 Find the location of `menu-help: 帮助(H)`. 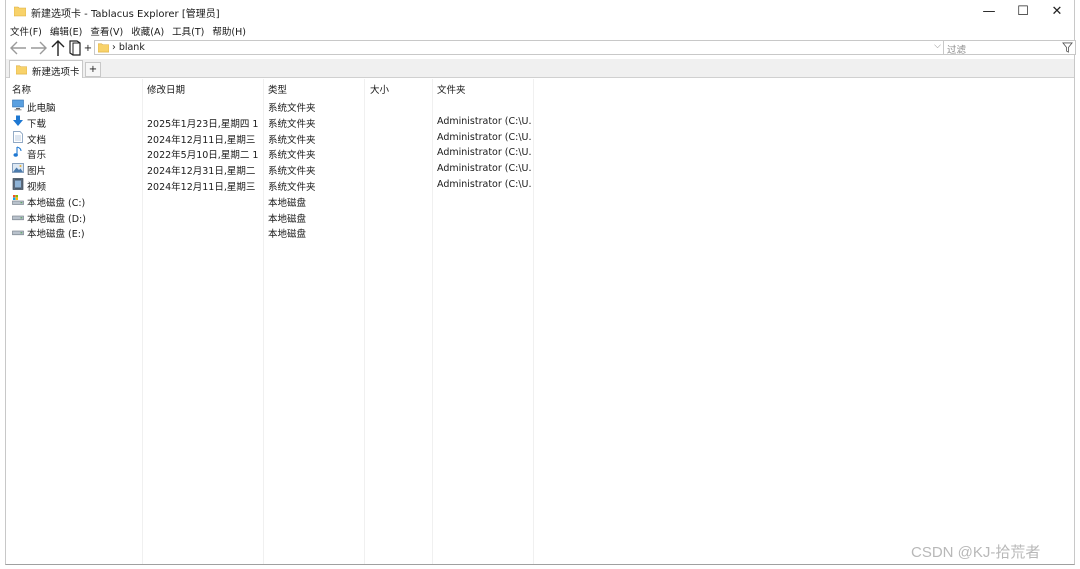

menu-help: 帮助(H) is located at coordinates (231, 31).